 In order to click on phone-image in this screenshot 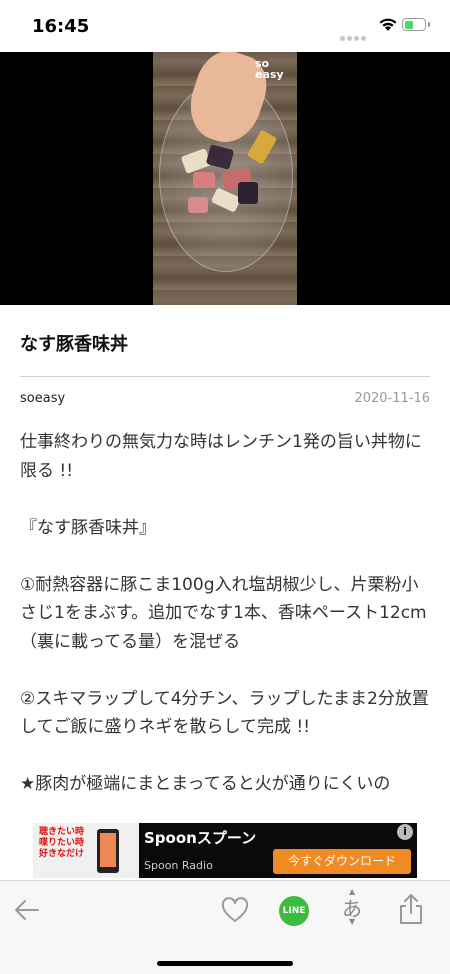, I will do `click(108, 851)`.